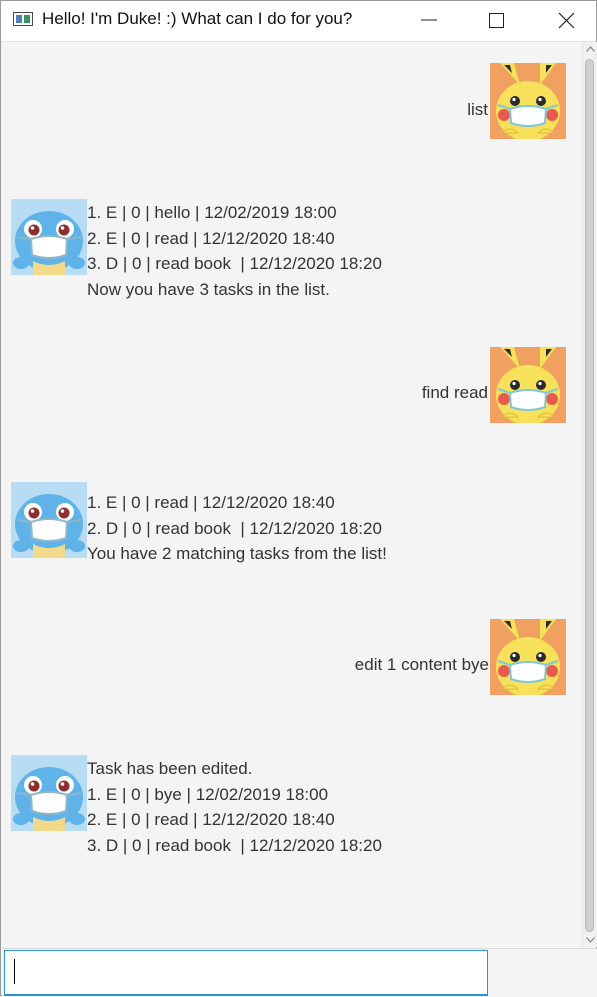 The height and width of the screenshot is (997, 597). What do you see at coordinates (211, 502) in the screenshot?
I see `duke-message-line: 1. E | 0 | read | 12/12/2020 18:40` at bounding box center [211, 502].